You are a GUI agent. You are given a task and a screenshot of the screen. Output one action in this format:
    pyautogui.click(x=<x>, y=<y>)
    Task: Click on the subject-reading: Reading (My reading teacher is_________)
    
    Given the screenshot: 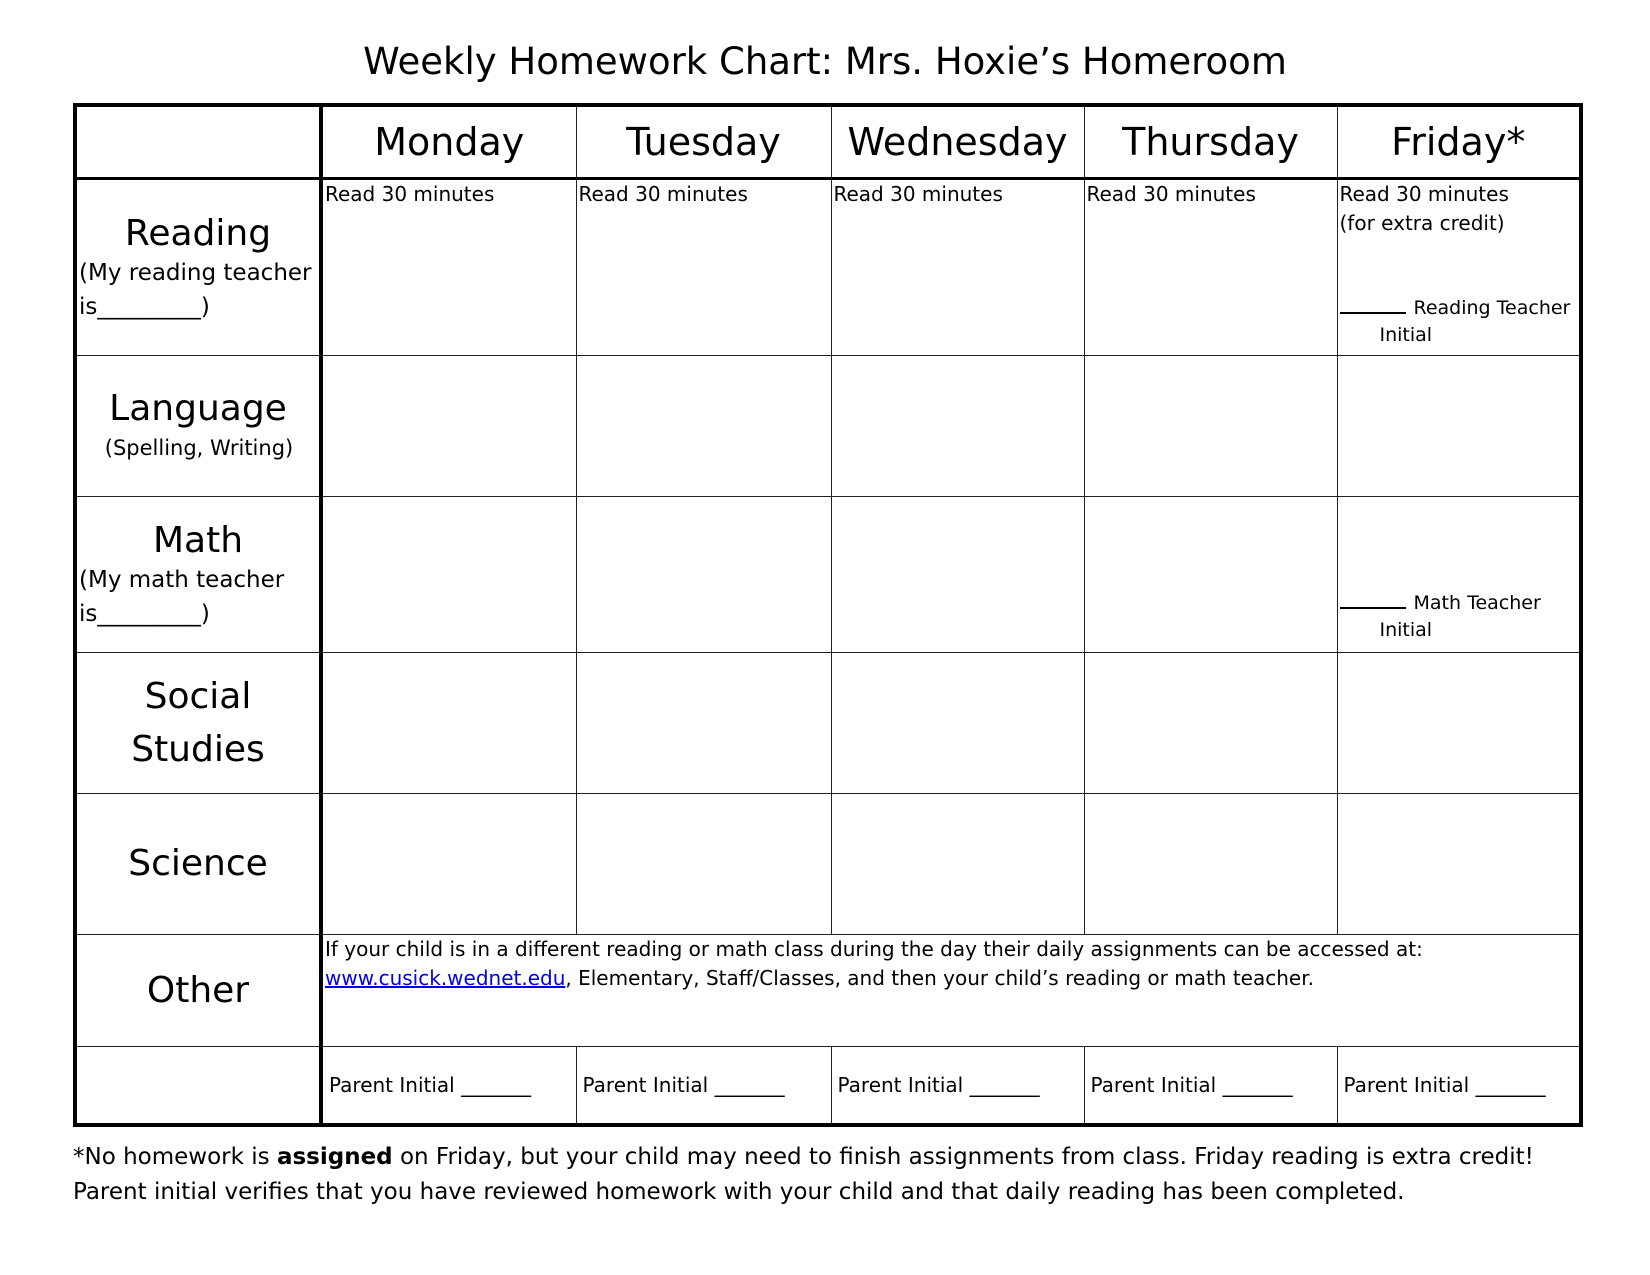 What is the action you would take?
    pyautogui.click(x=198, y=267)
    